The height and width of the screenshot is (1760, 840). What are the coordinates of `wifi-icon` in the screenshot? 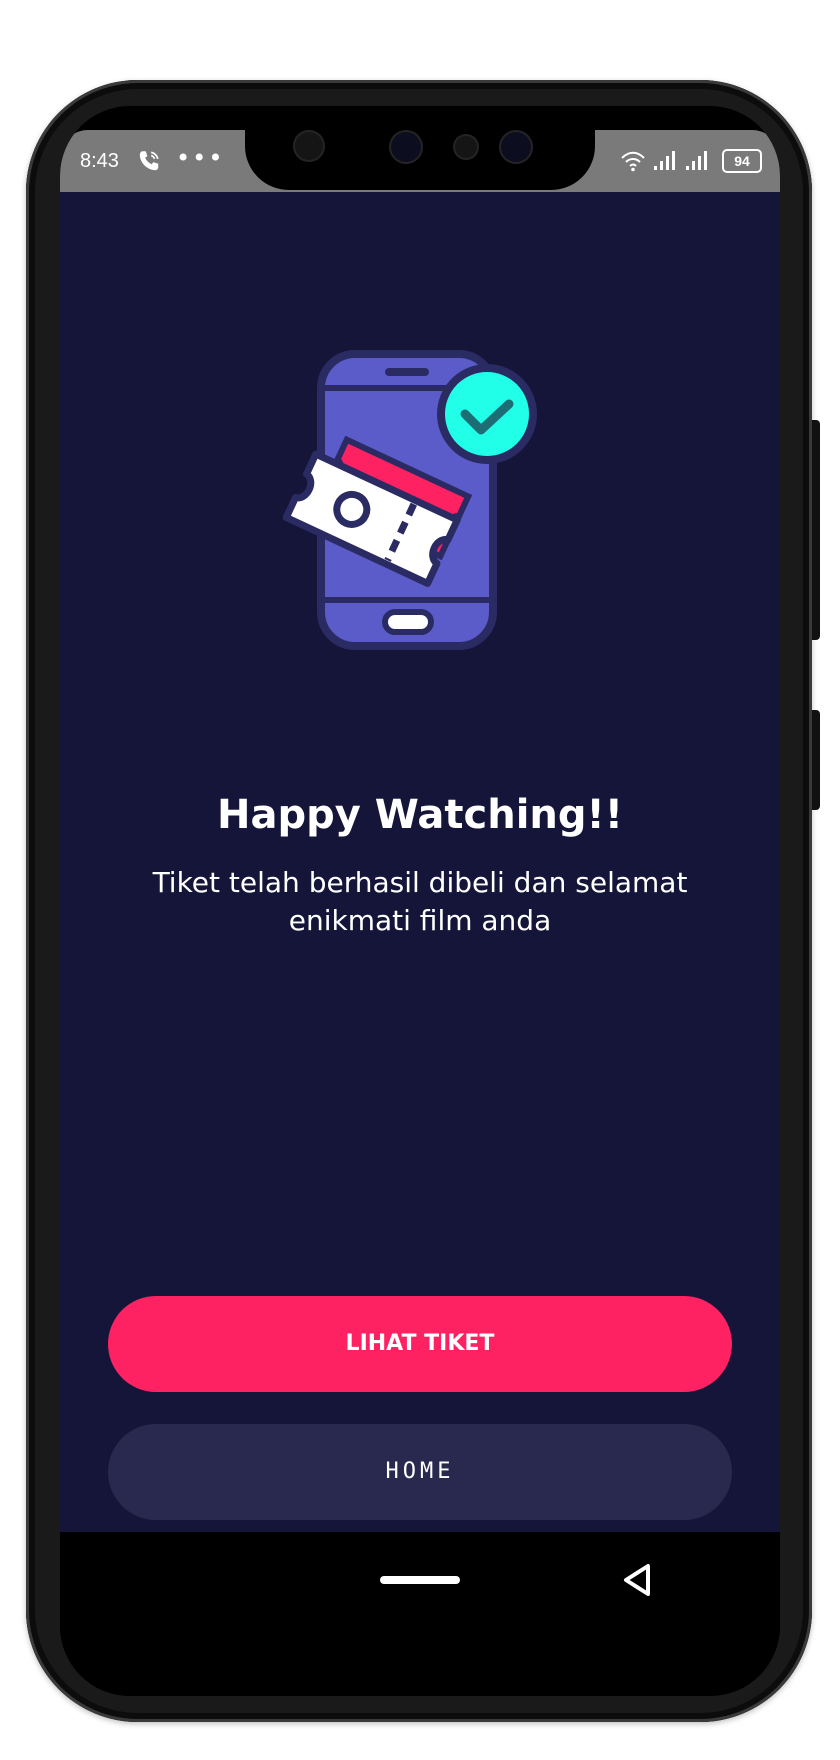 It's located at (633, 161).